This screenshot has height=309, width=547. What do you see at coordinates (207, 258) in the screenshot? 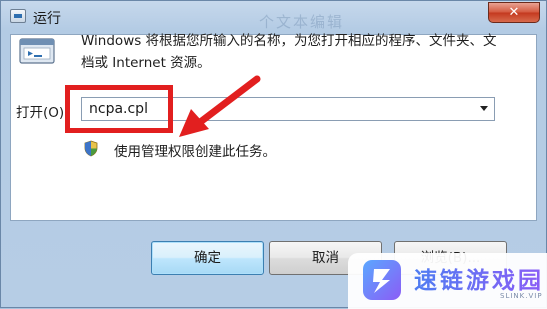
I see `ok-button: 确定` at bounding box center [207, 258].